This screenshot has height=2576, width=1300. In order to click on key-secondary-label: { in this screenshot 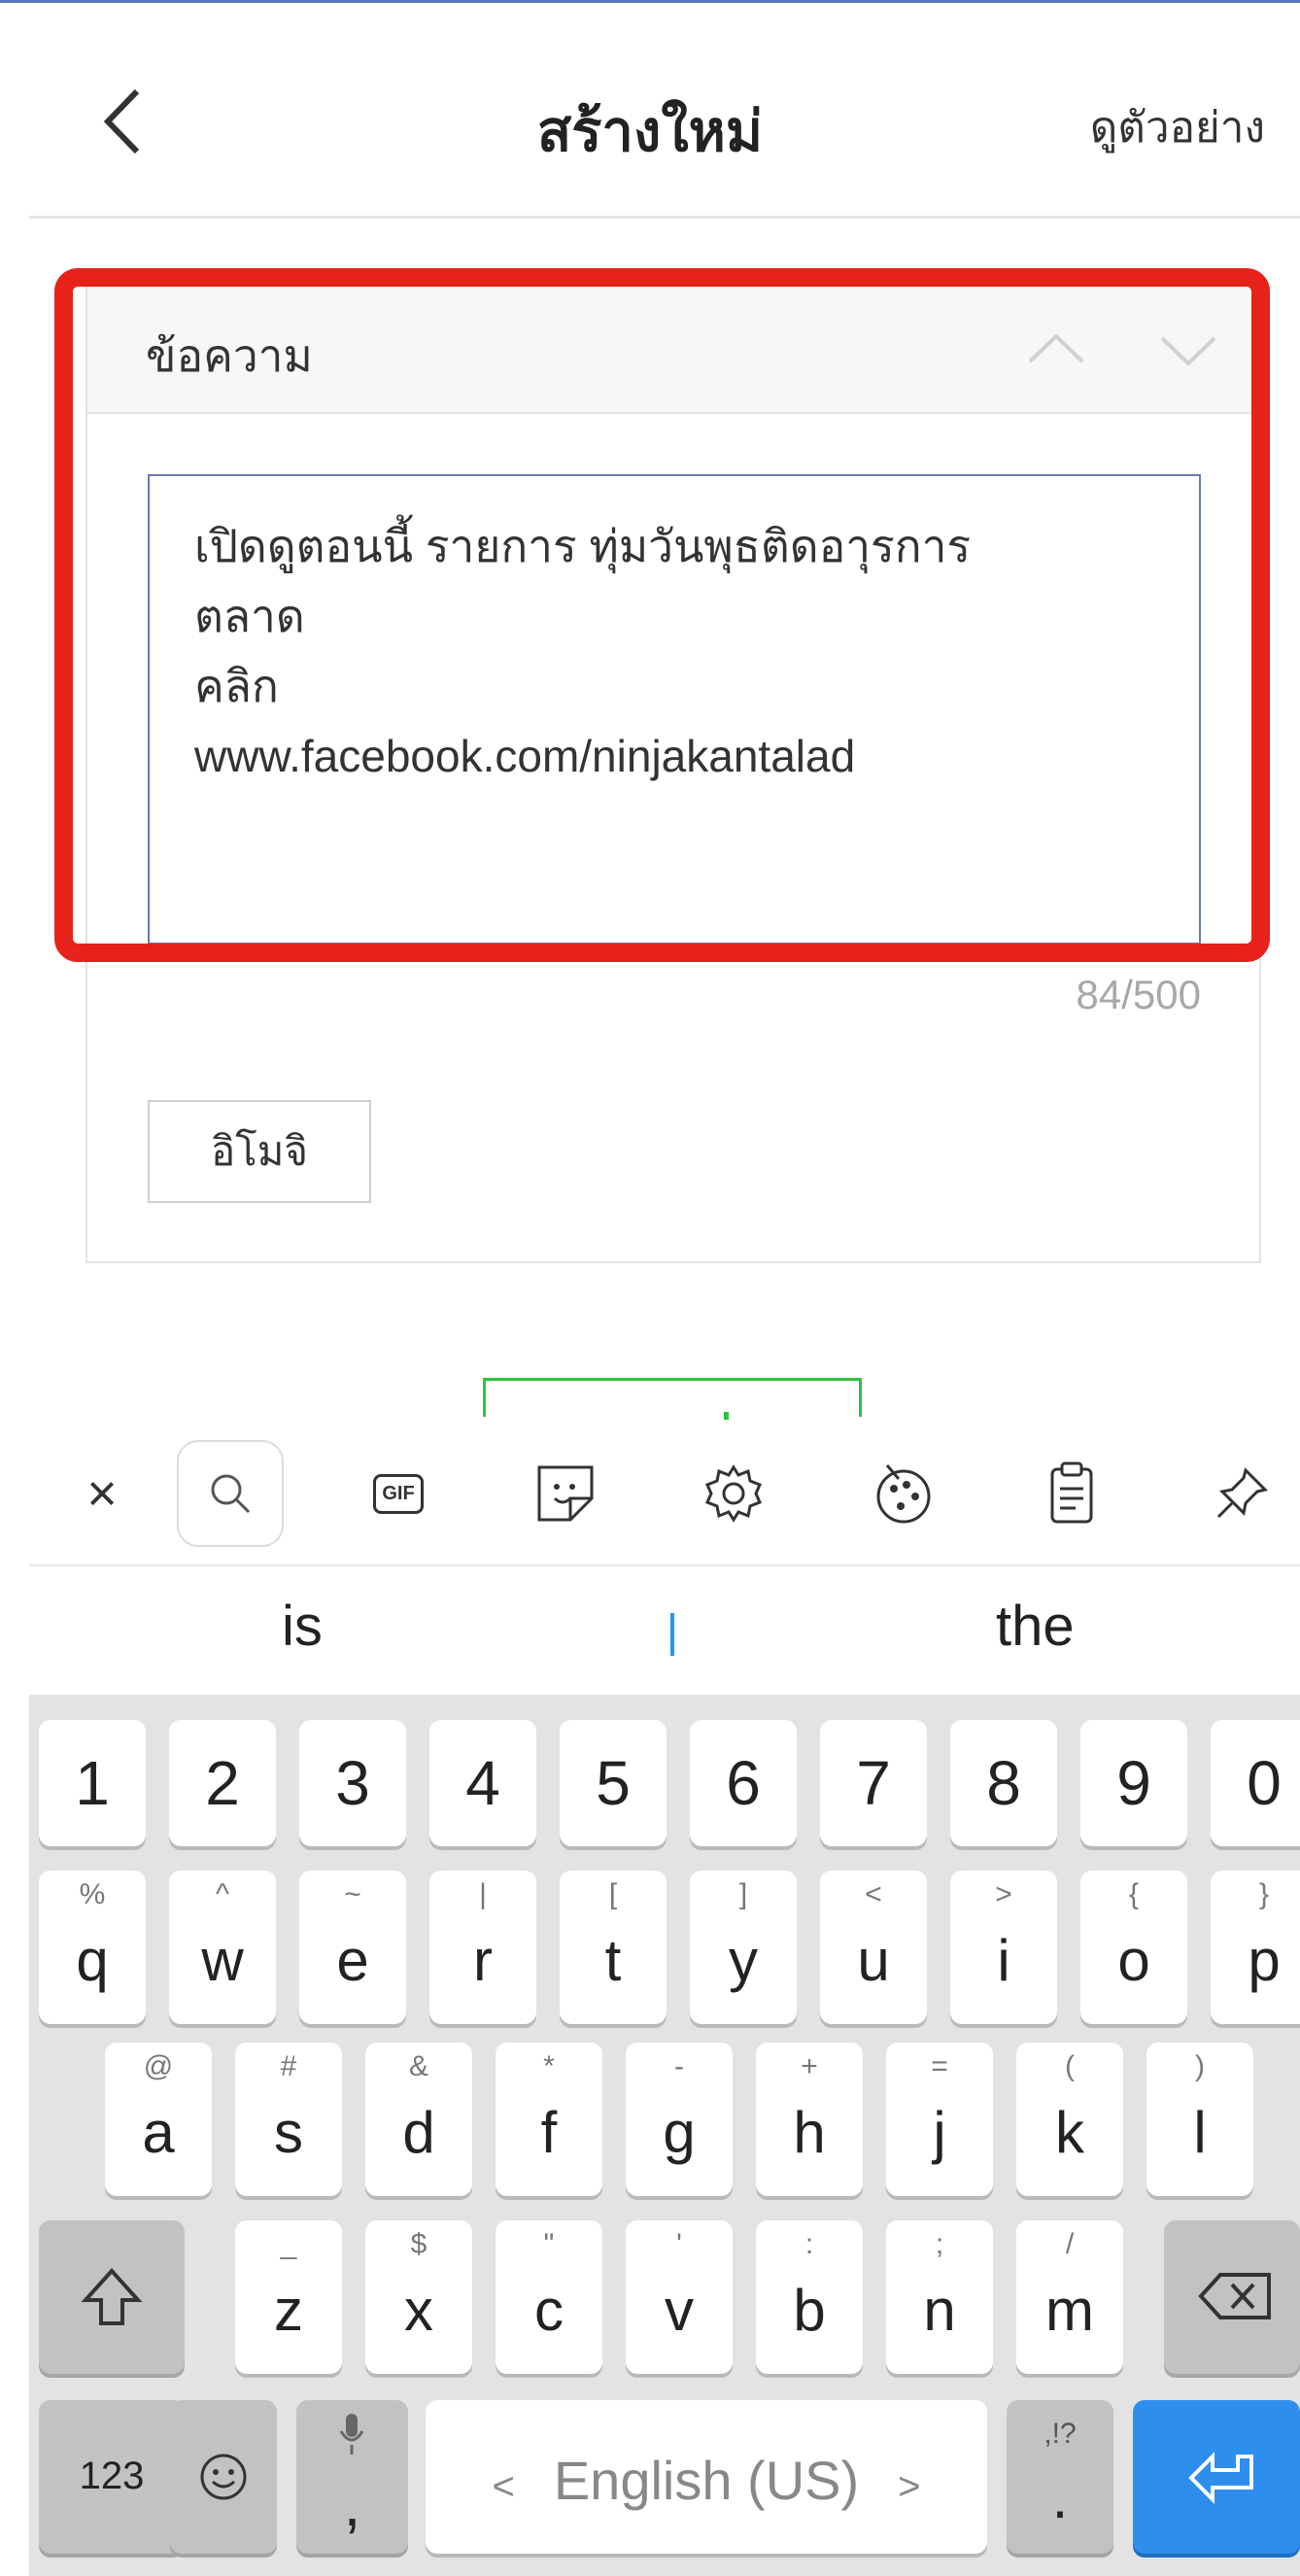, I will do `click(1134, 1894)`.